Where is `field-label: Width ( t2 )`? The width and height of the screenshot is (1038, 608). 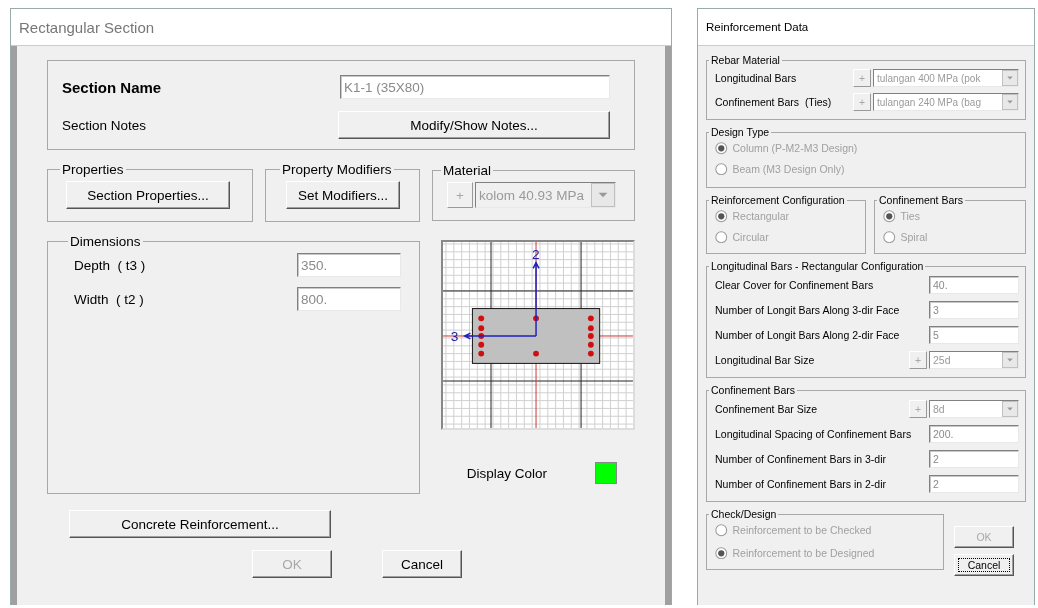 field-label: Width ( t2 ) is located at coordinates (109, 299).